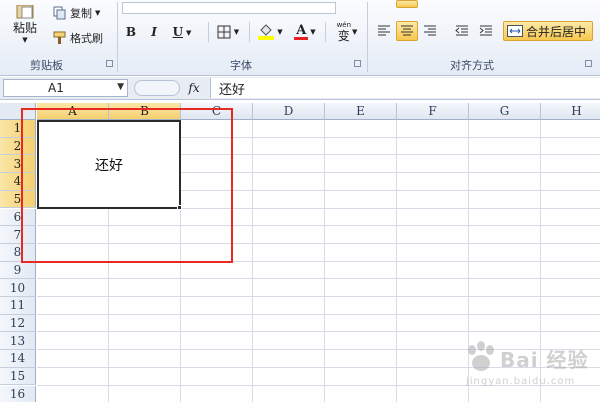 Image resolution: width=600 pixels, height=402 pixels. I want to click on decrease-indent-icon, so click(461, 30).